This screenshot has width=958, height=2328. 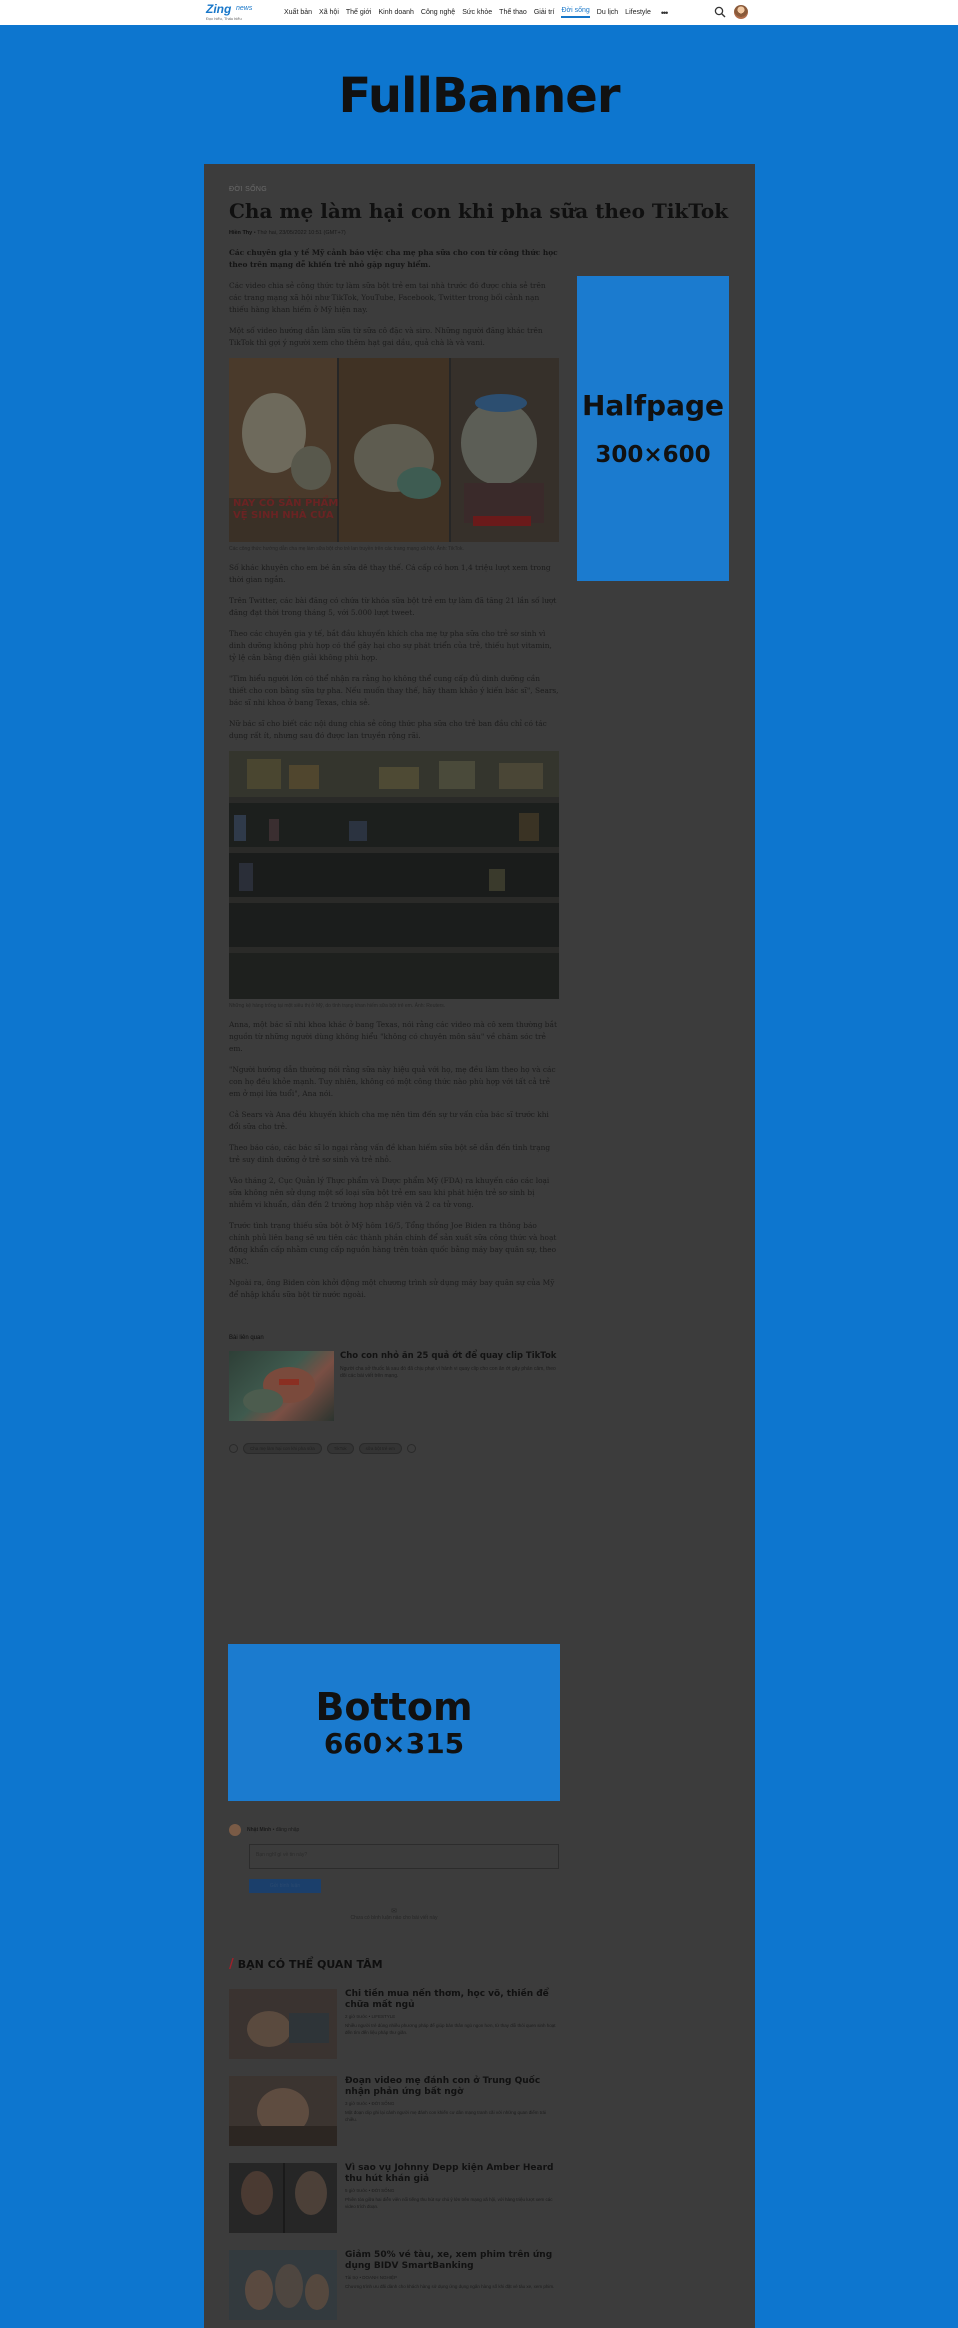 I want to click on comment-input: Bạn nghĩ gì về tin này?, so click(x=404, y=1856).